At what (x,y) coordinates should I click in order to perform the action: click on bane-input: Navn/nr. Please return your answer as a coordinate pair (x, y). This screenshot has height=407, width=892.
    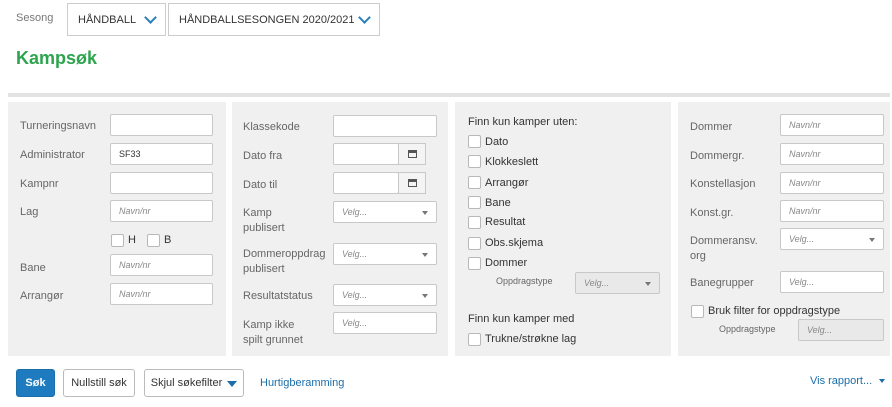
    Looking at the image, I should click on (161, 265).